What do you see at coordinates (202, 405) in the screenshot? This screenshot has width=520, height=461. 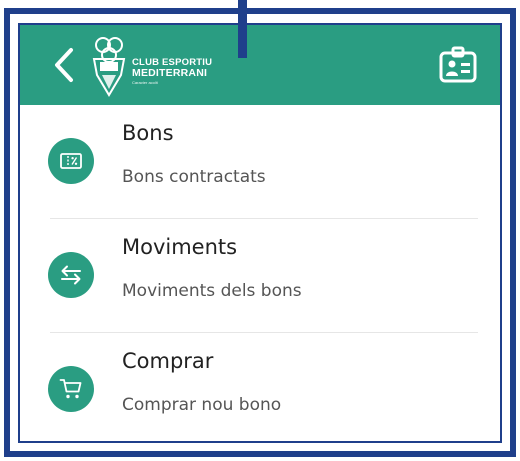 I see `menu-item-subtitle: Comprar nou bono` at bounding box center [202, 405].